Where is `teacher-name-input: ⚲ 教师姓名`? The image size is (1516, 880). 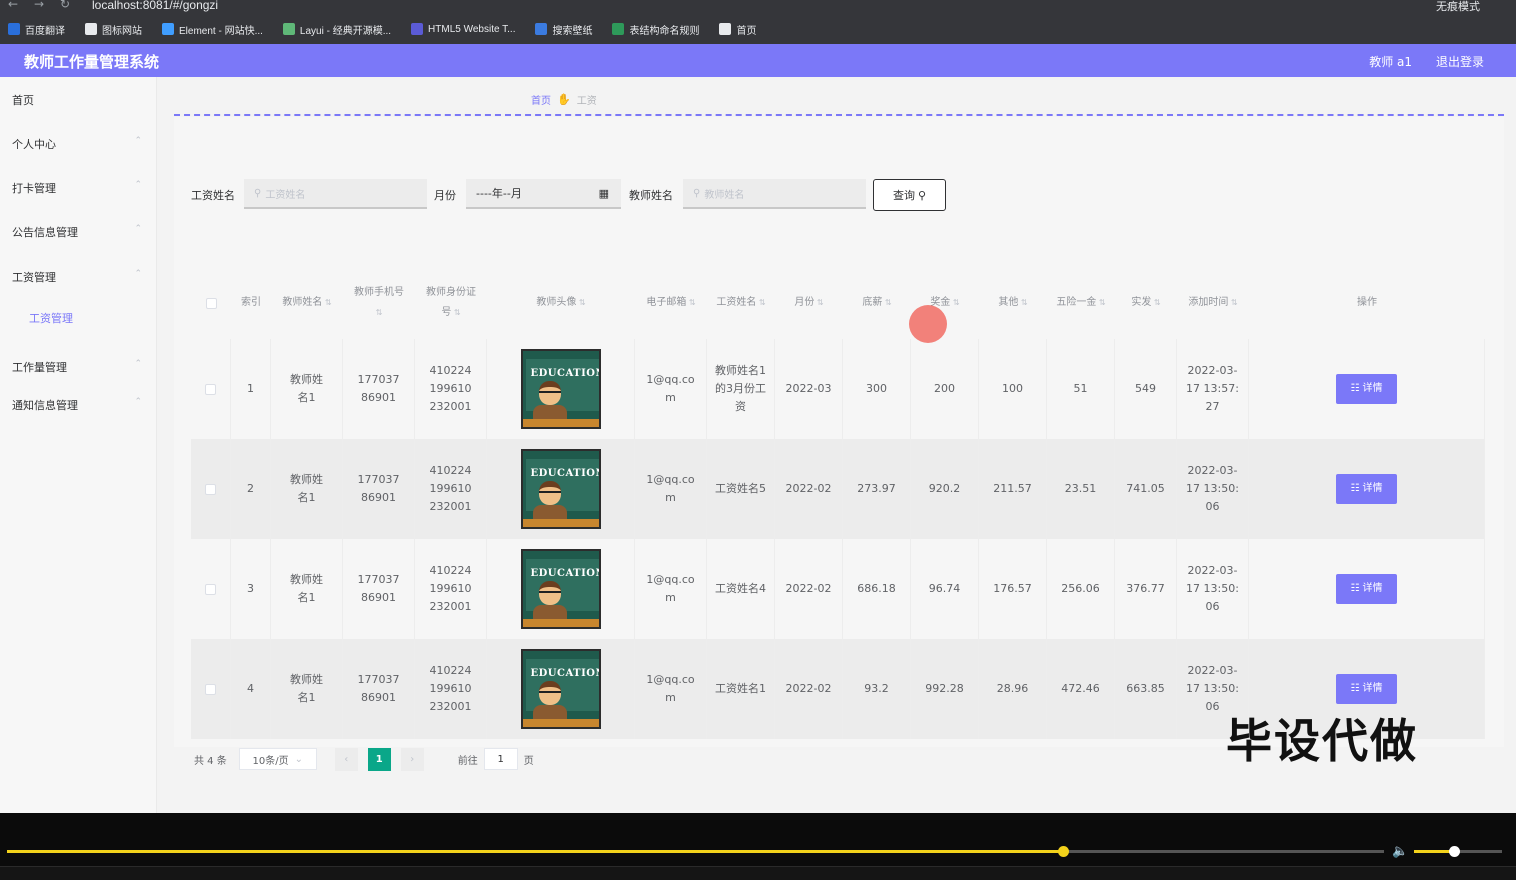
teacher-name-input: ⚲ 教师姓名 is located at coordinates (774, 194).